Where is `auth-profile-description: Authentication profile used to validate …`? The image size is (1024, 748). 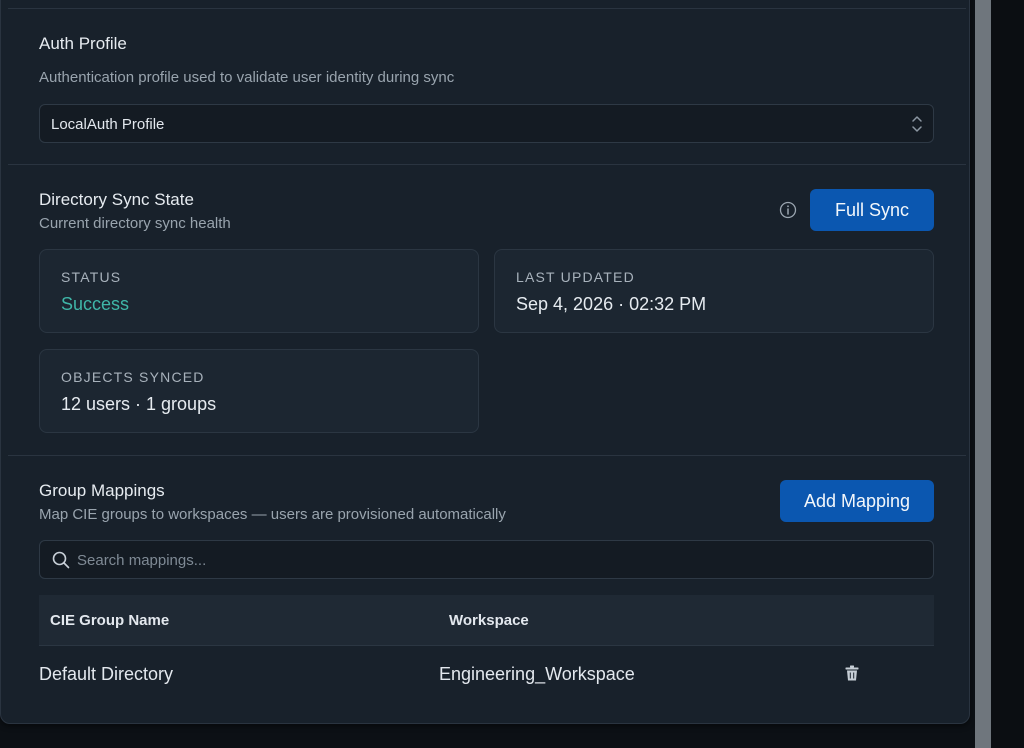 auth-profile-description: Authentication profile used to validate … is located at coordinates (247, 77).